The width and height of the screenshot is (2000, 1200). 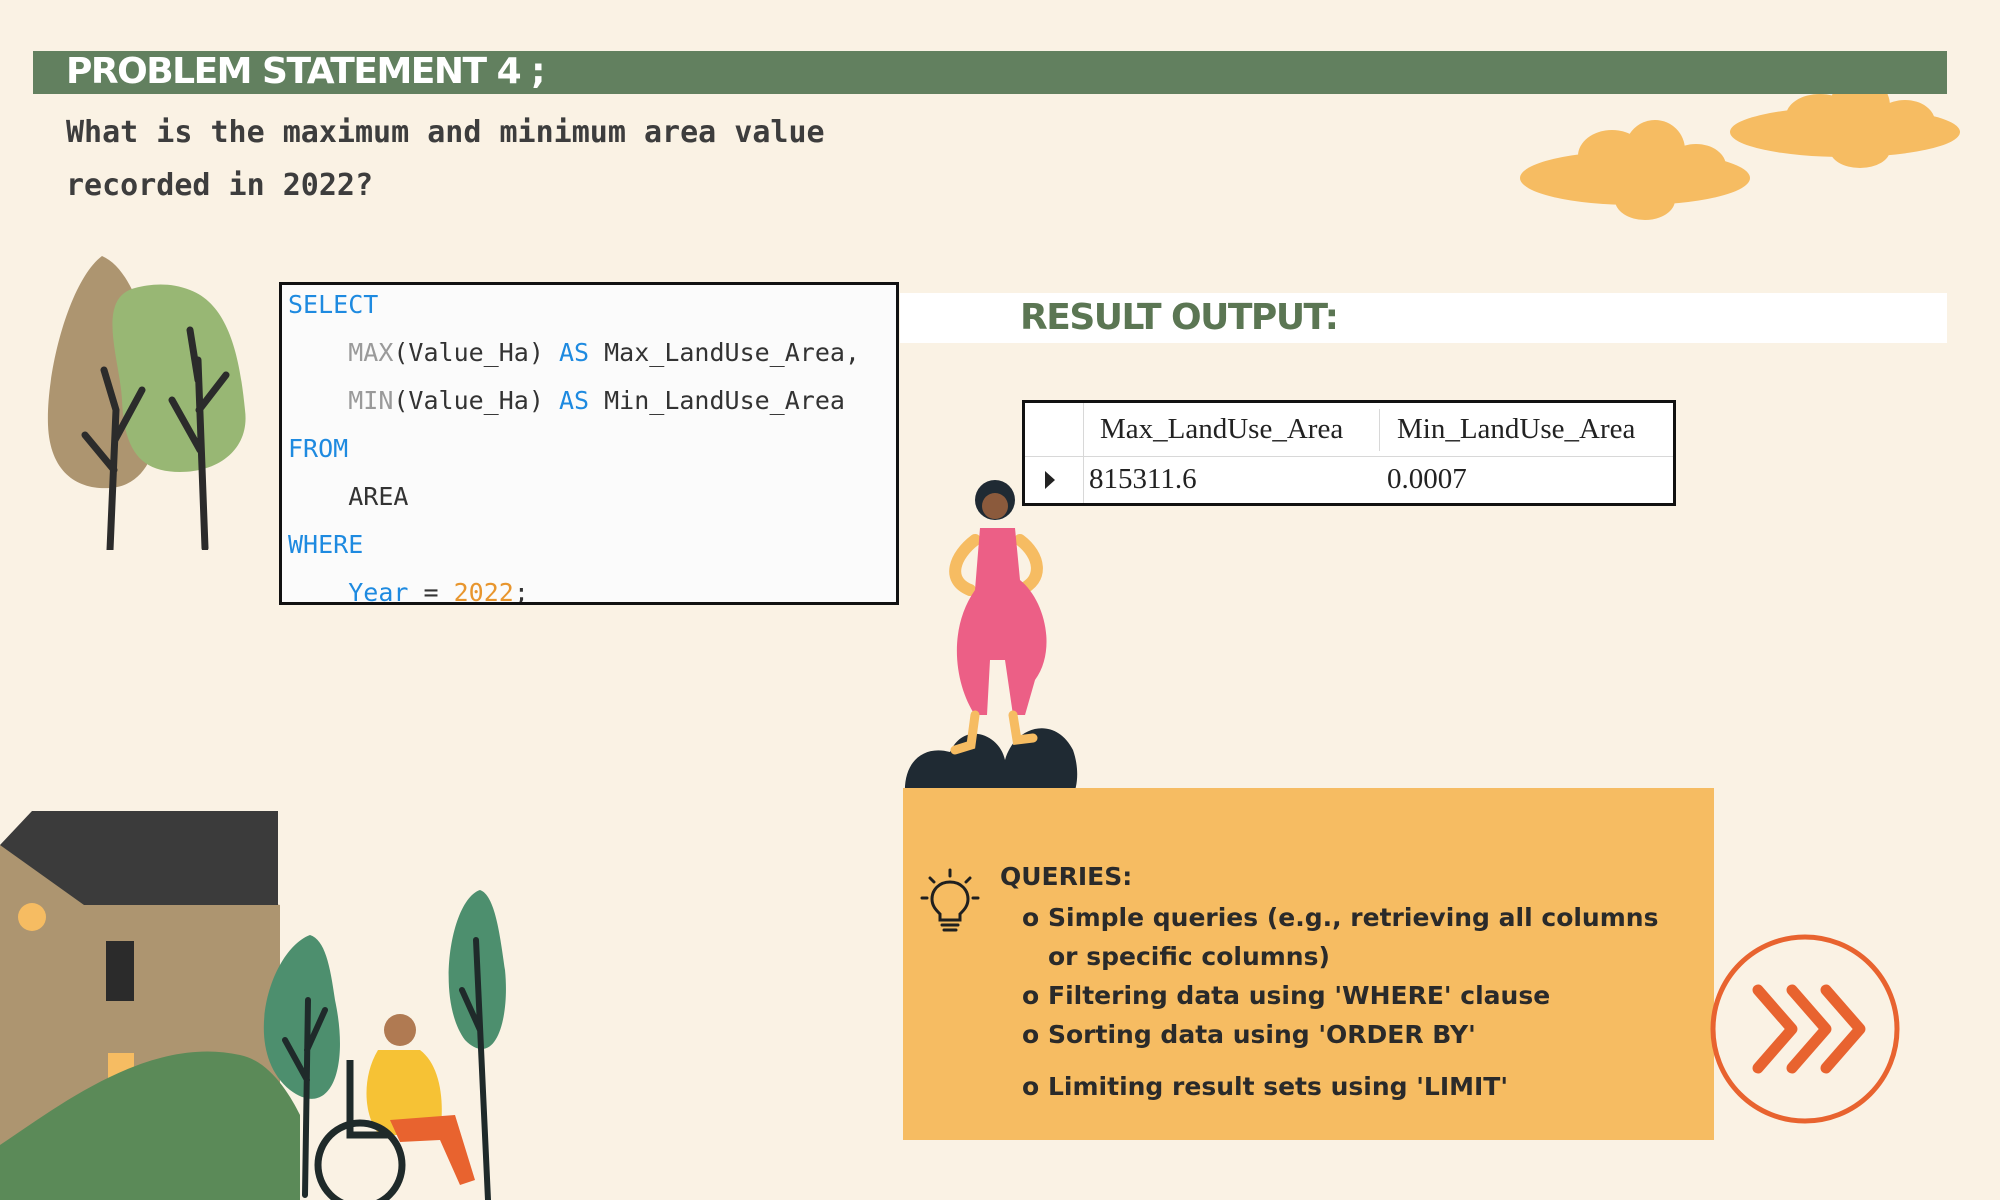 What do you see at coordinates (724, 352) in the screenshot?
I see `sql-alias: Max_LandUse_Area,` at bounding box center [724, 352].